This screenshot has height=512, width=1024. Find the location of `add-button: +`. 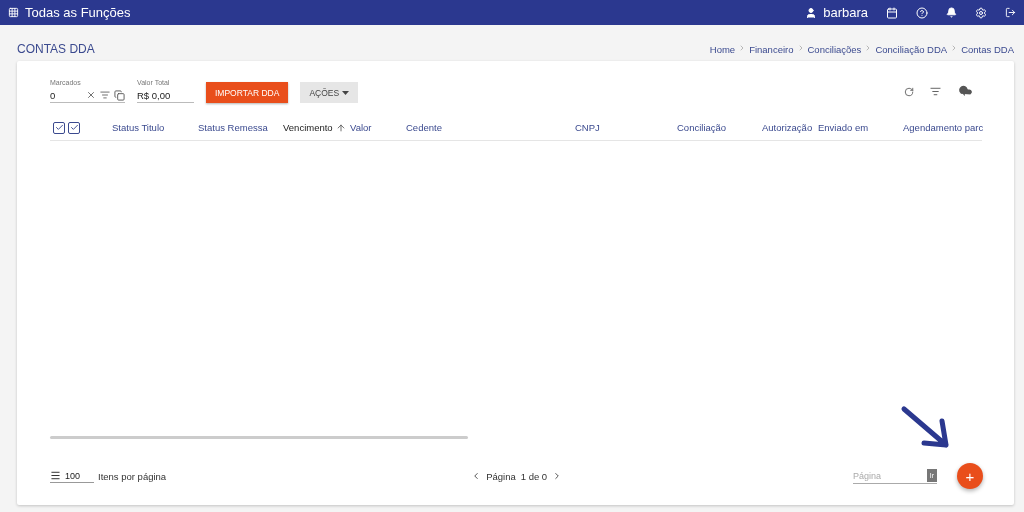

add-button: + is located at coordinates (970, 476).